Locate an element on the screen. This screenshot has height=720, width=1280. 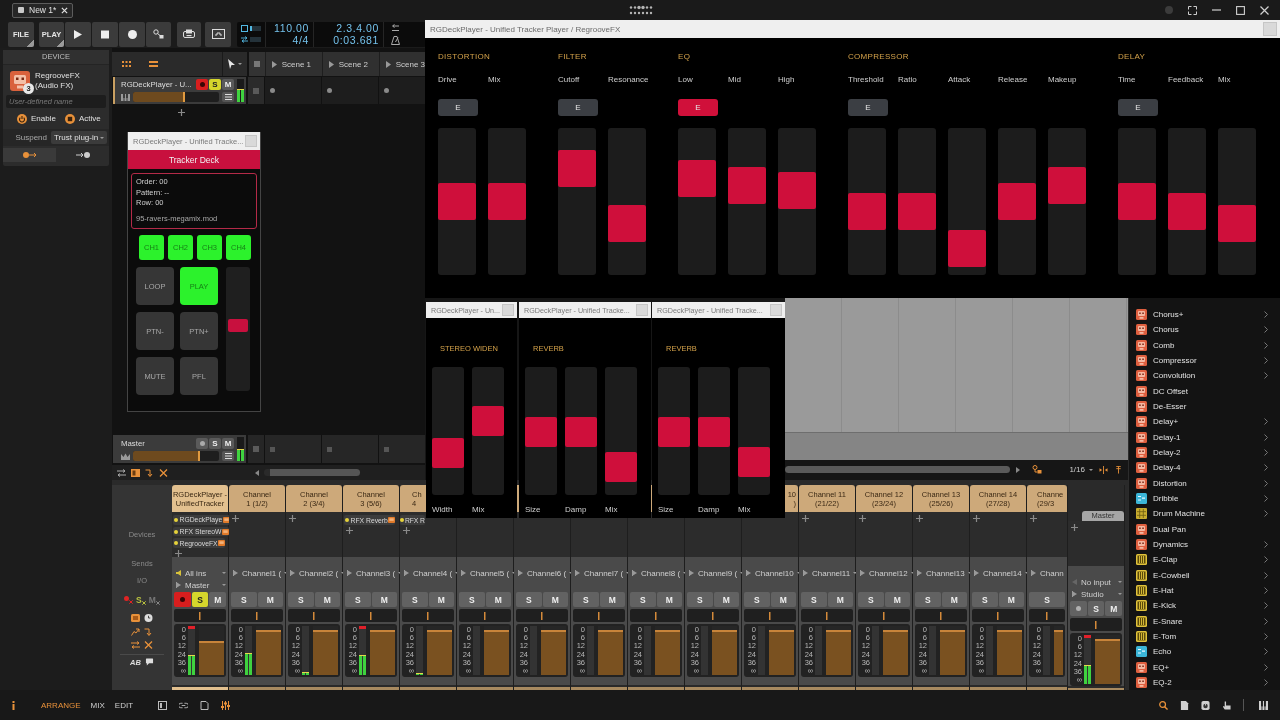
expand-icon is located at coordinates (1192, 10).